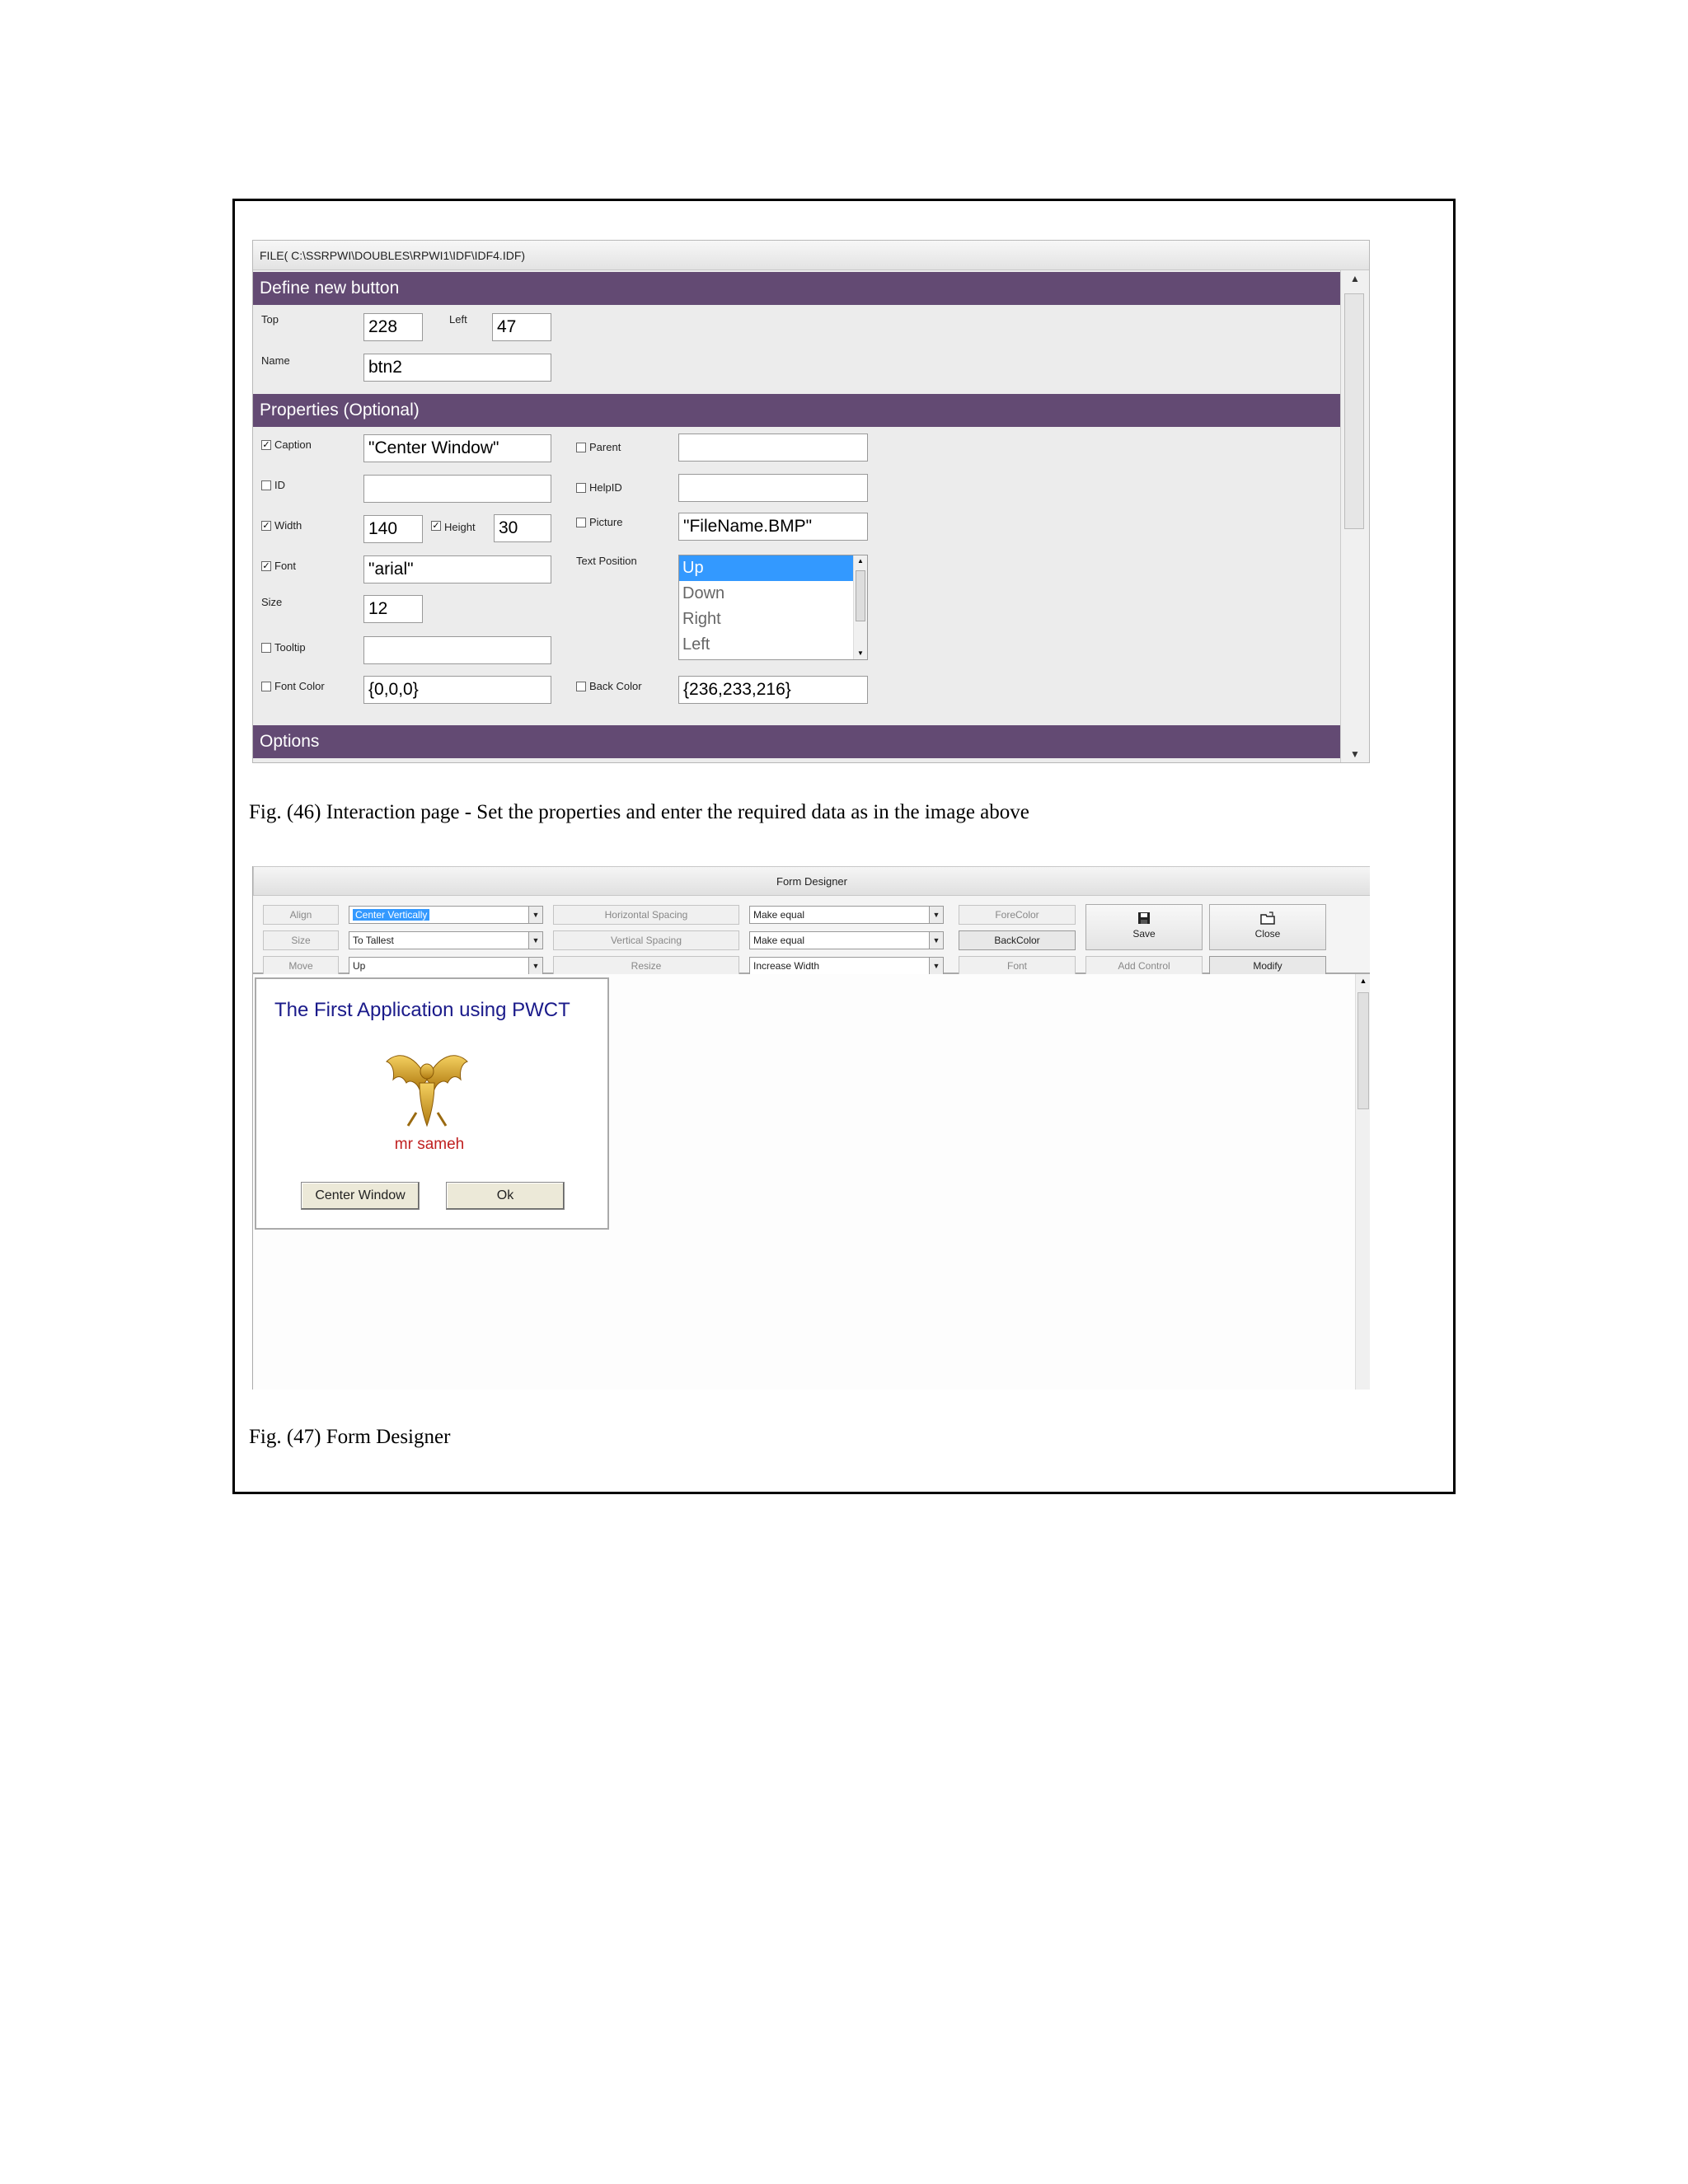 The height and width of the screenshot is (2184, 1688). Describe the element at coordinates (522, 528) in the screenshot. I see `height-input: 30` at that location.